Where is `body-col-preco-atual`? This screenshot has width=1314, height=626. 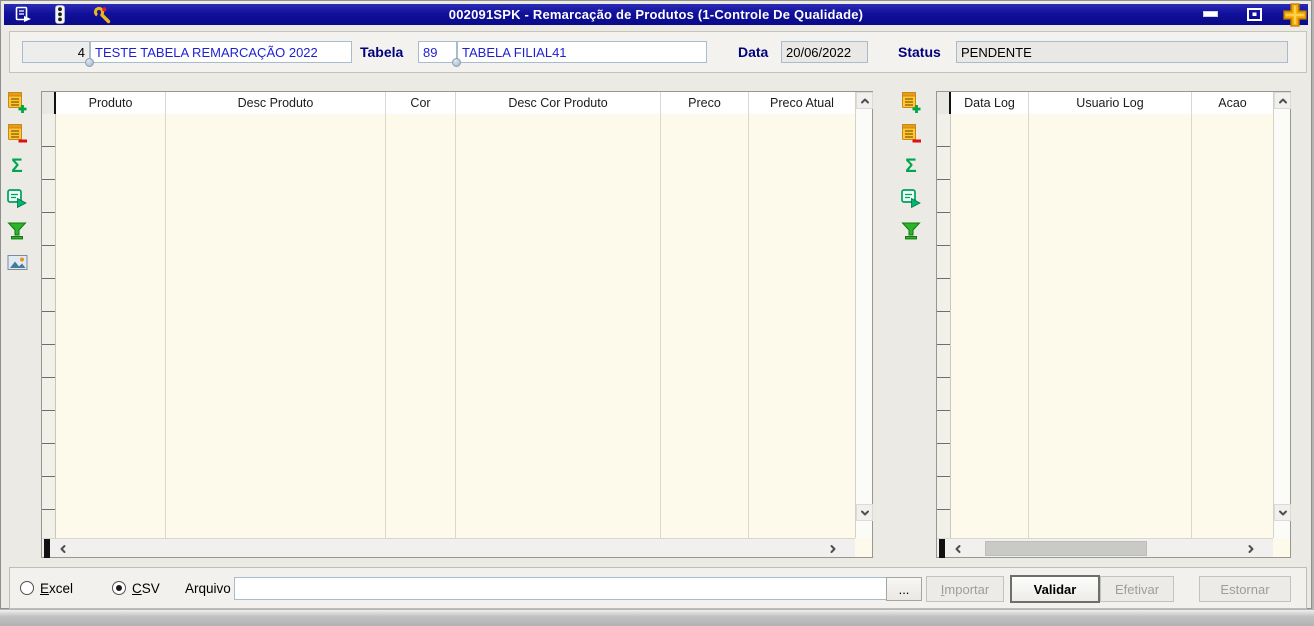
body-col-preco-atual is located at coordinates (802, 326).